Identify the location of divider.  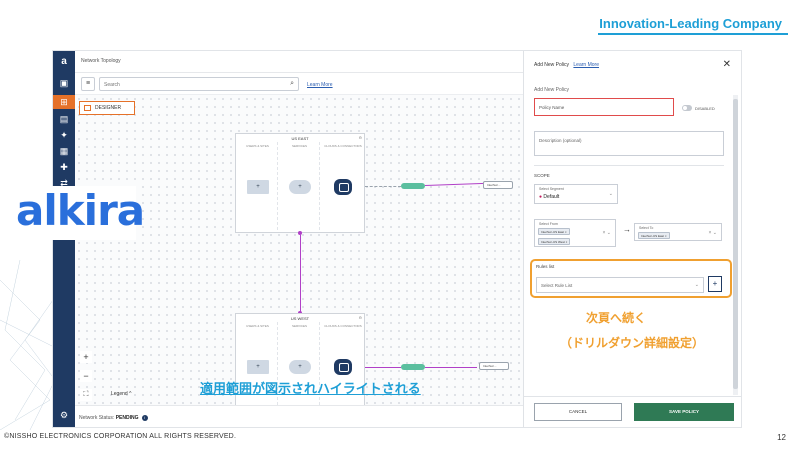
(629, 165).